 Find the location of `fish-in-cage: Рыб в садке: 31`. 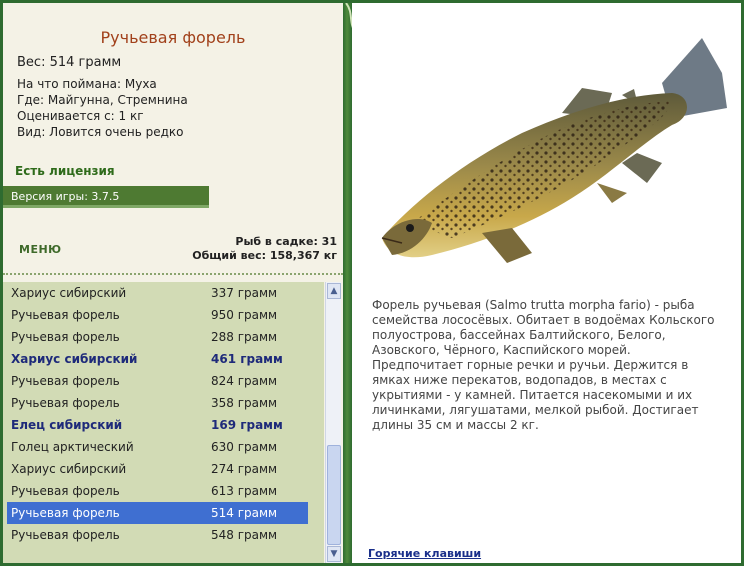

fish-in-cage: Рыб в садке: 31 is located at coordinates (286, 241).